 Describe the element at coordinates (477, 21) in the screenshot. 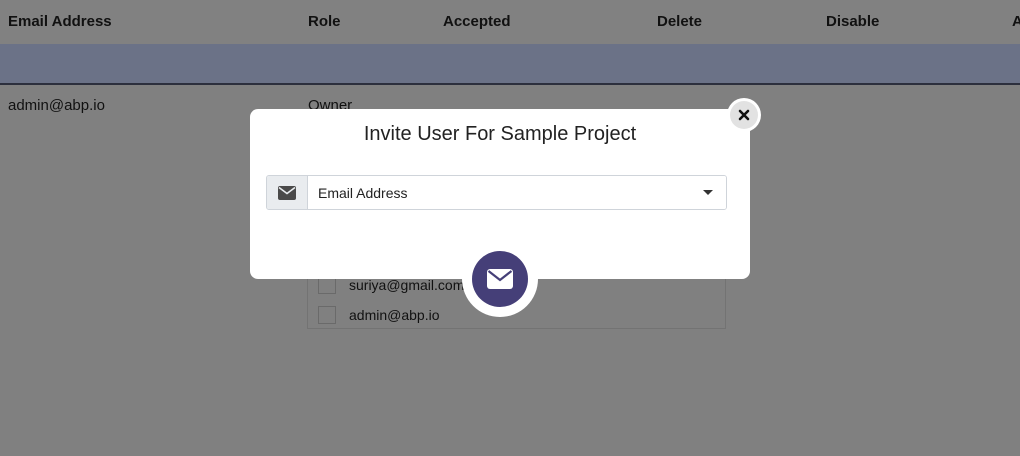

I see `column-header-accepted: Accepted` at that location.